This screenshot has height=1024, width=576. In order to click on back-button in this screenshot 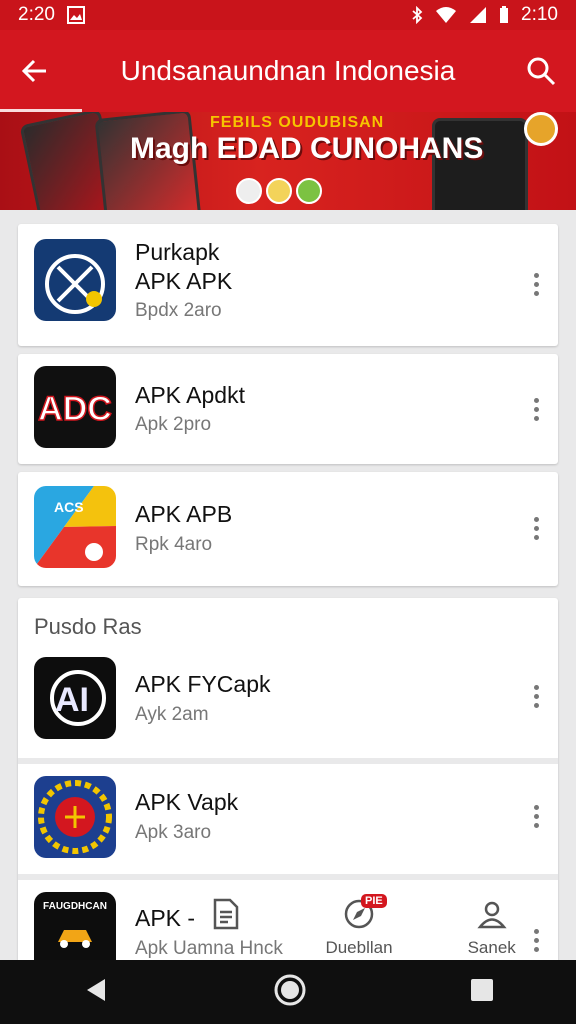, I will do `click(35, 71)`.